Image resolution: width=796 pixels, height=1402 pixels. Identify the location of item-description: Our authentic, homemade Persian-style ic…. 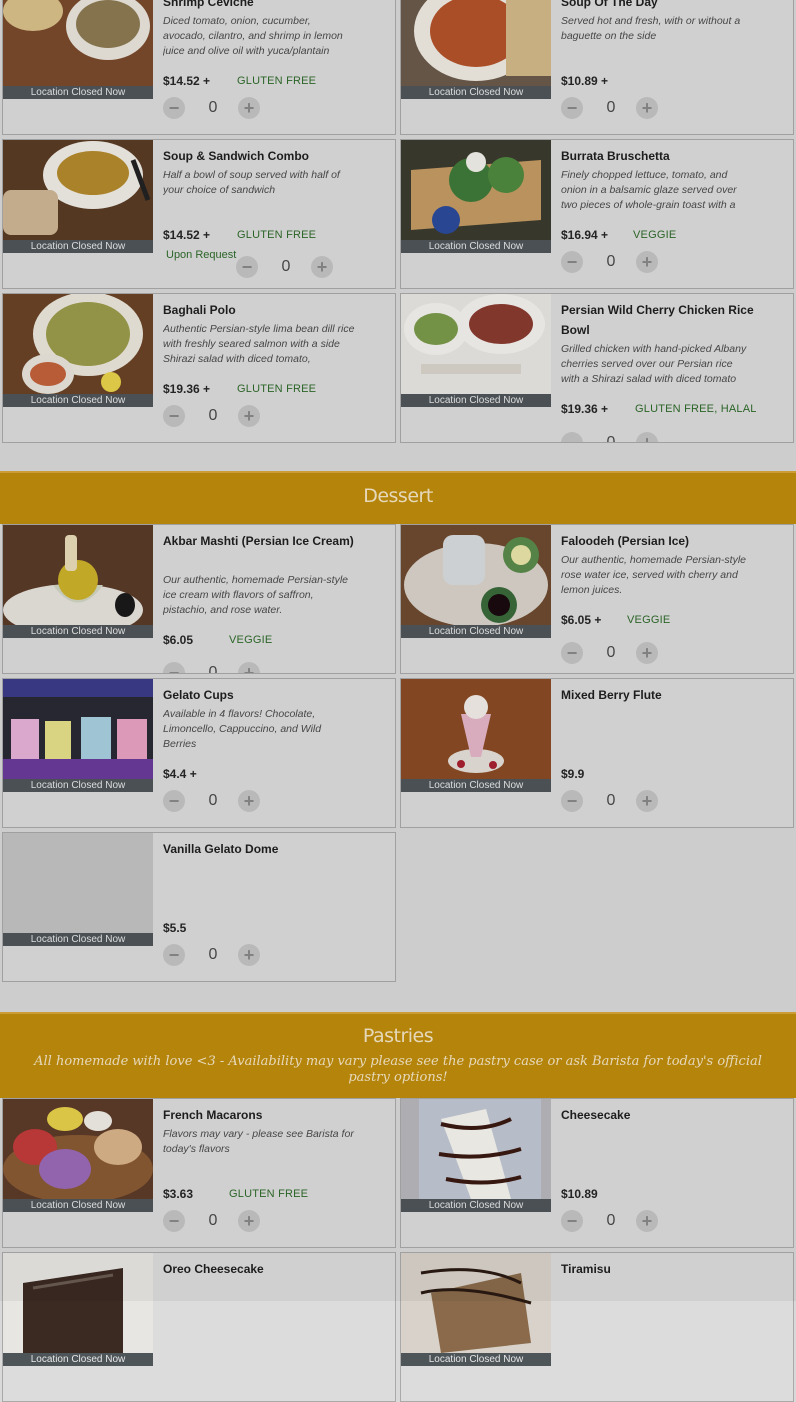
(256, 595).